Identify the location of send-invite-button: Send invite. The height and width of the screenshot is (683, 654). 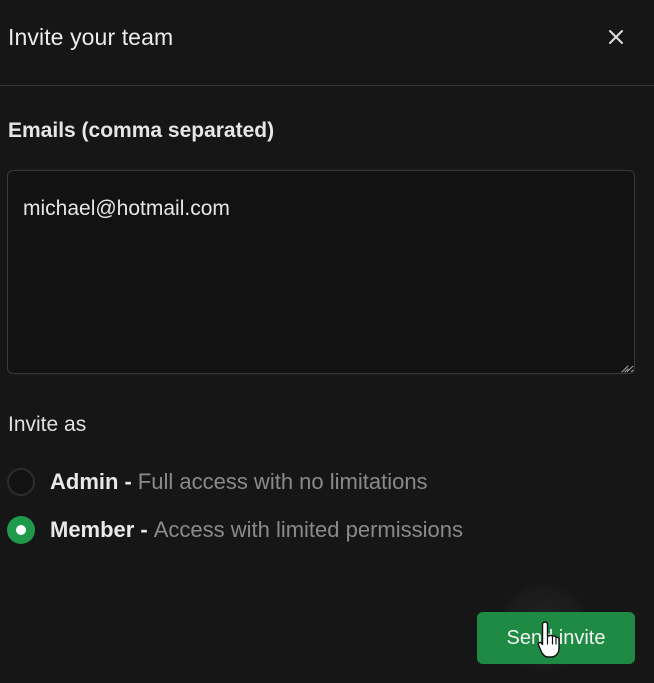
(556, 638).